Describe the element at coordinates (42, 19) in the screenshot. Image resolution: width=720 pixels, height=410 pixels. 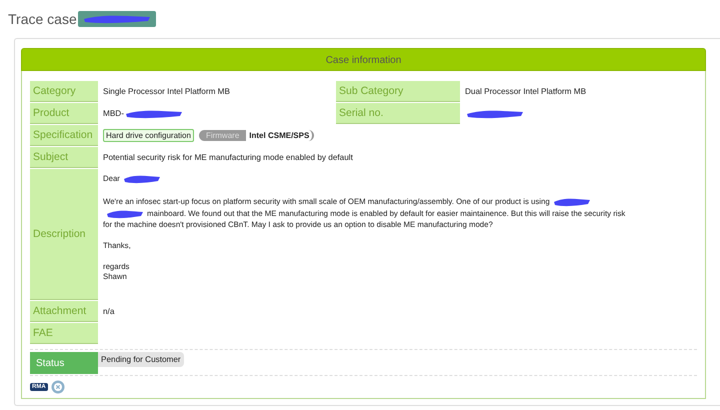
I see `page-title: Trace case` at that location.